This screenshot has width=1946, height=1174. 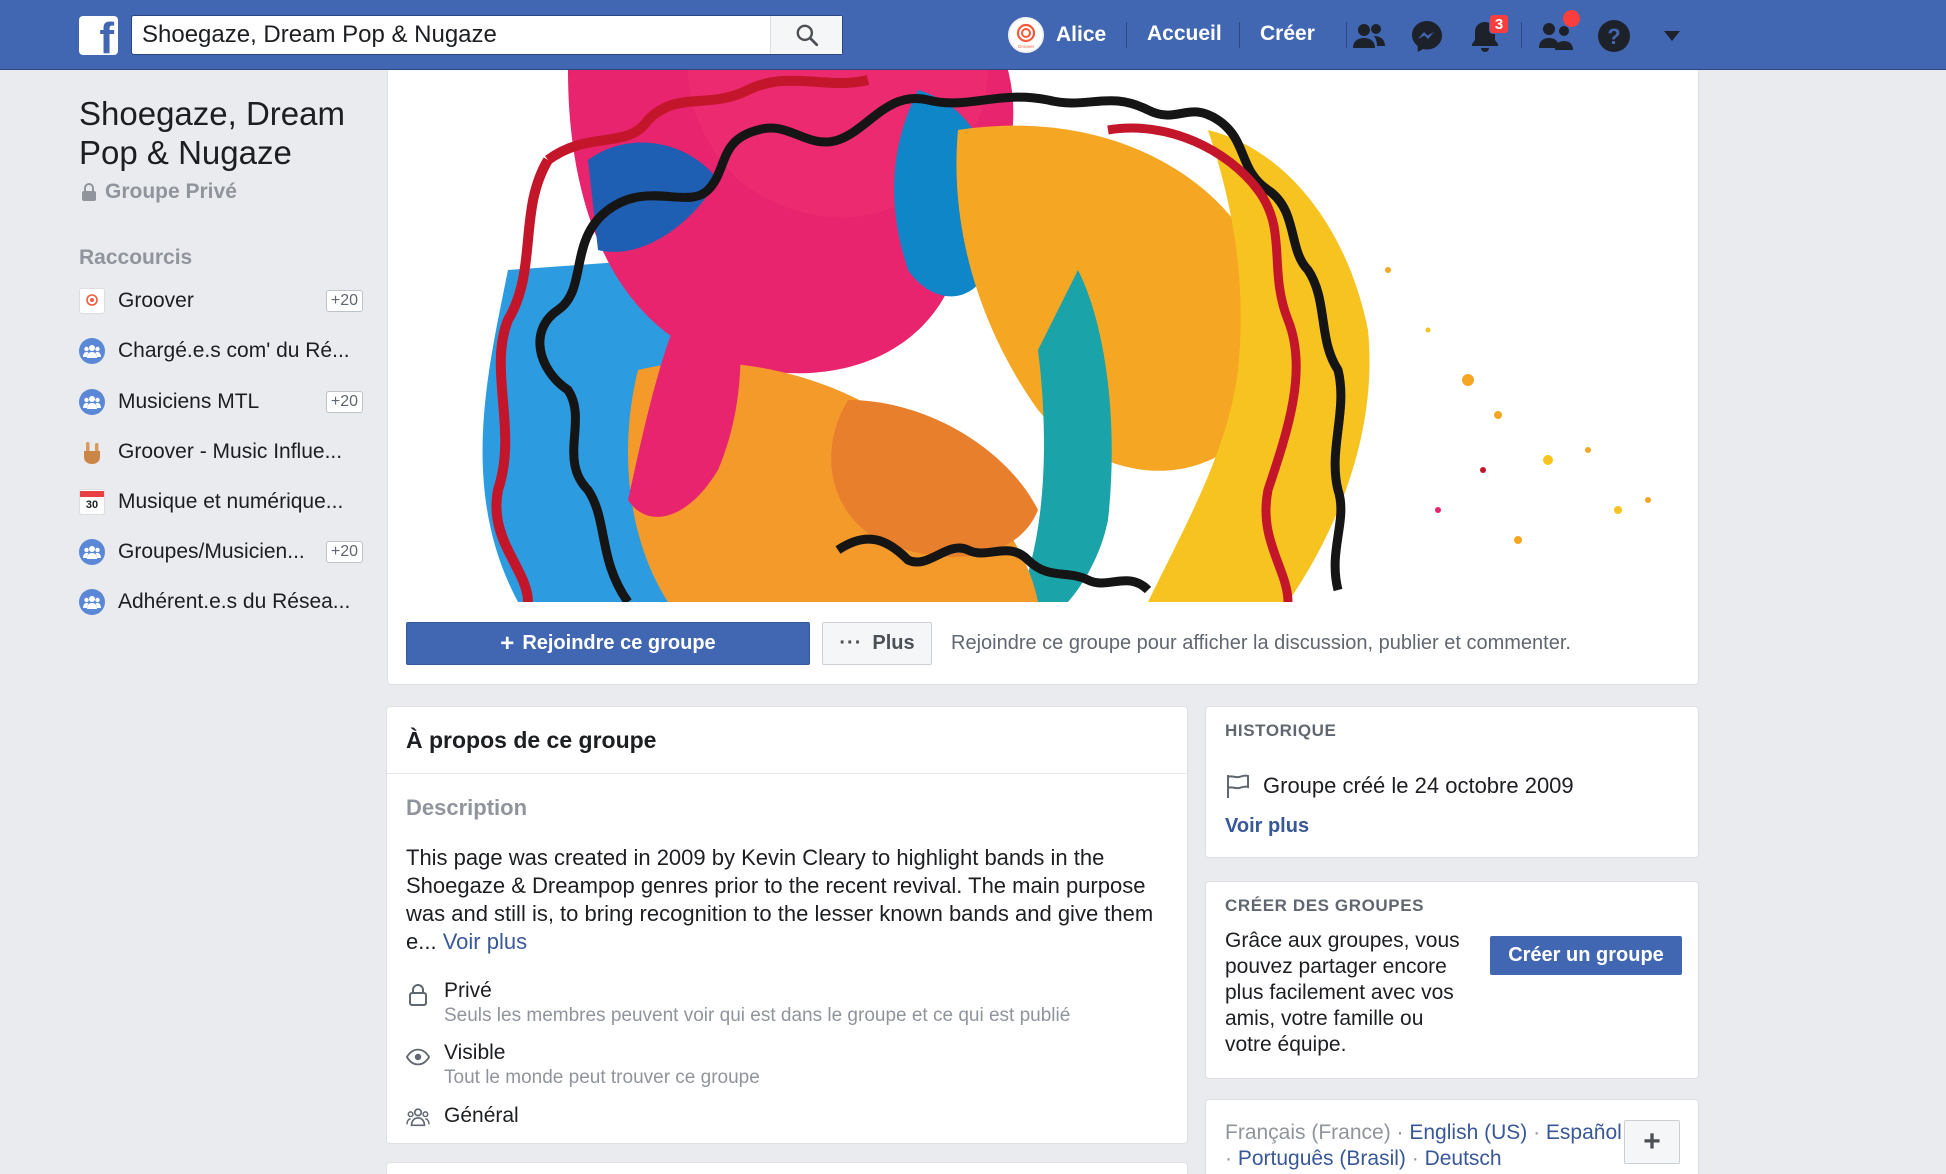 I want to click on current-language: Français (France), so click(x=1308, y=1132).